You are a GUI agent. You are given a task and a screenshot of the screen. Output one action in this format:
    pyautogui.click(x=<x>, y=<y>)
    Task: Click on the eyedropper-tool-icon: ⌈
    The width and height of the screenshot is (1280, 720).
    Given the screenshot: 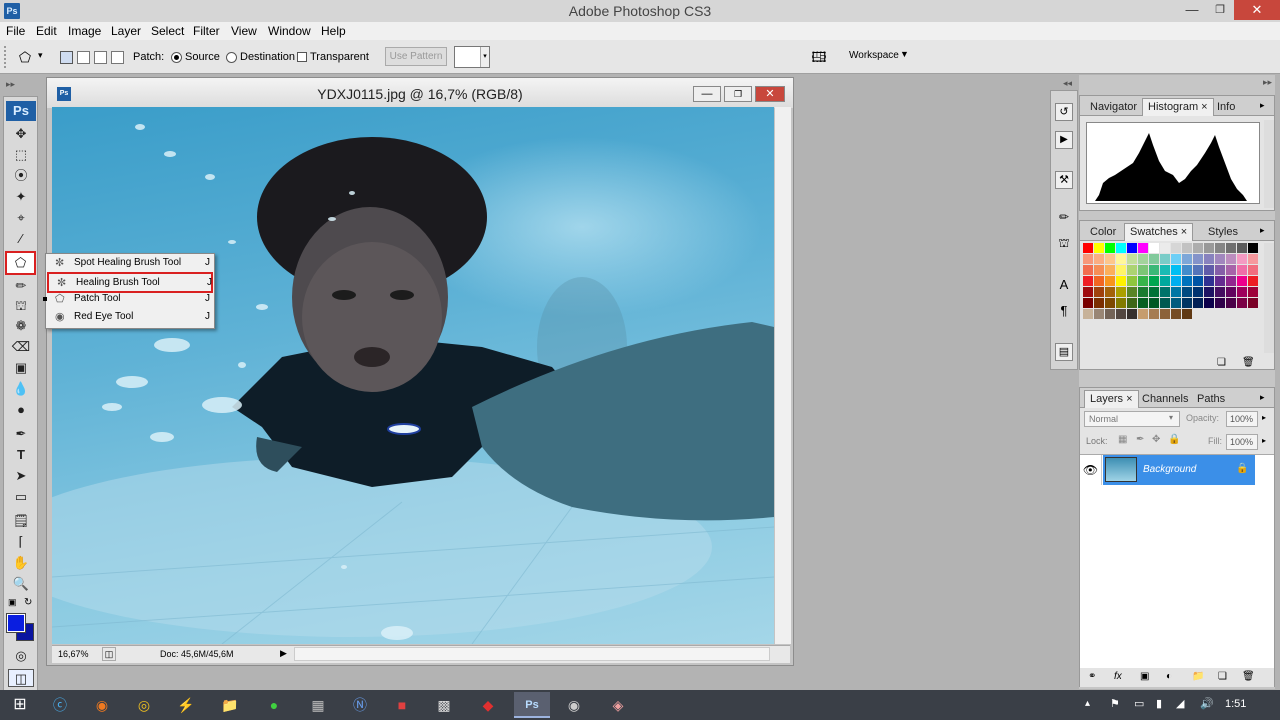 What is the action you would take?
    pyautogui.click(x=21, y=542)
    